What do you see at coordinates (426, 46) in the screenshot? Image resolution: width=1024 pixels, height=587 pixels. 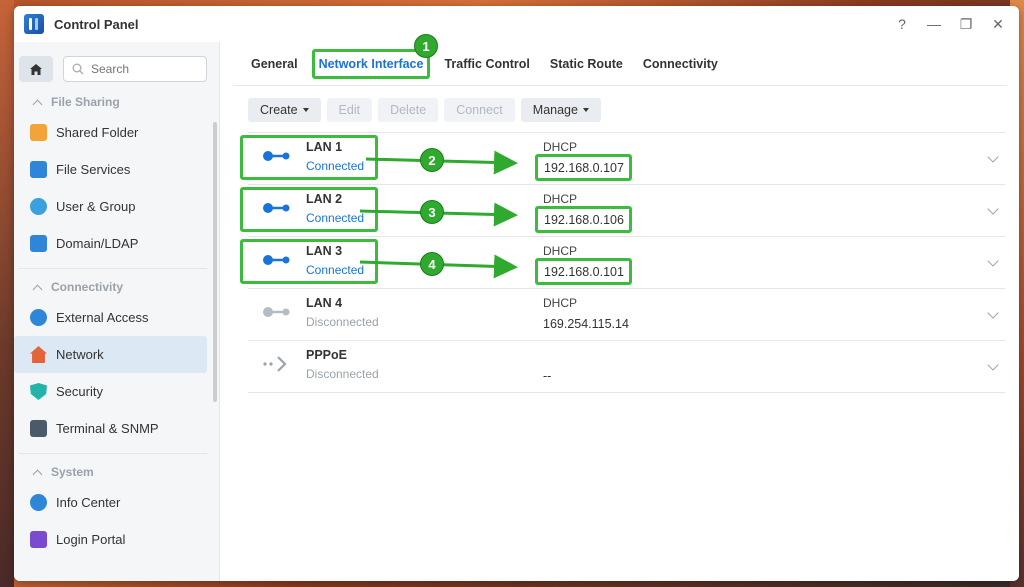 I see `annotation-badge-1: 1` at bounding box center [426, 46].